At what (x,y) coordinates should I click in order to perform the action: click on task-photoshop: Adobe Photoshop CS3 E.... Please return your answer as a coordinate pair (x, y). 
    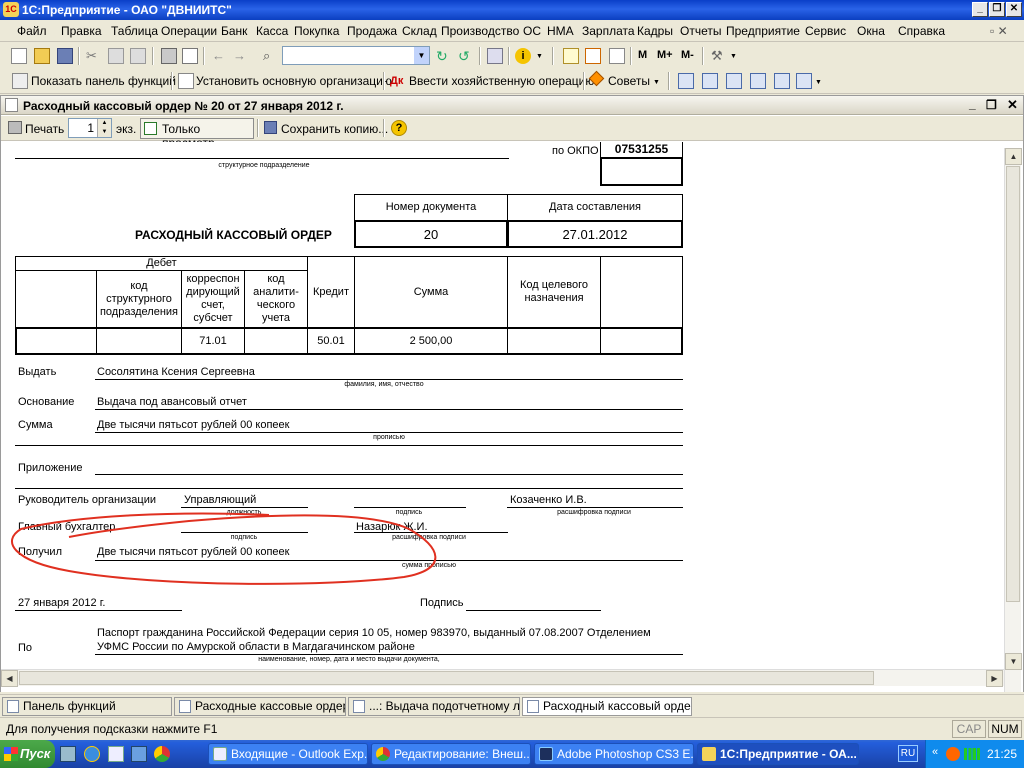
    Looking at the image, I should click on (614, 754).